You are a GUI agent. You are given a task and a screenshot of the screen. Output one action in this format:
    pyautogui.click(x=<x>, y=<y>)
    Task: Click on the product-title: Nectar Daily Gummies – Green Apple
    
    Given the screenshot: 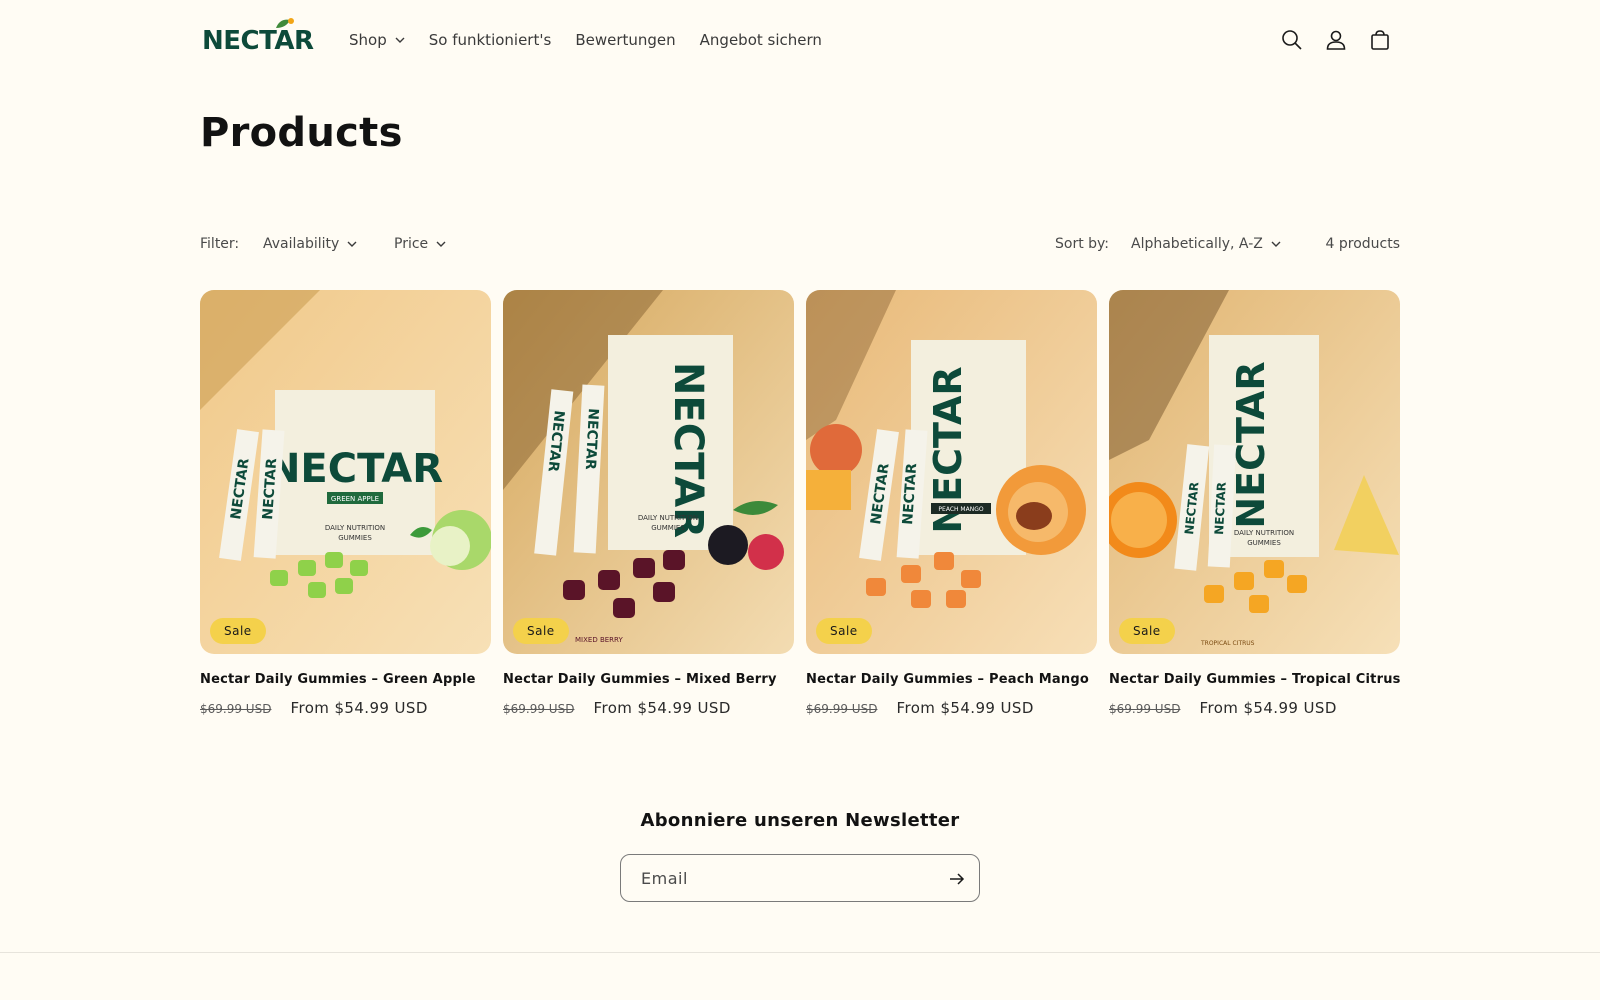 What is the action you would take?
    pyautogui.click(x=338, y=679)
    